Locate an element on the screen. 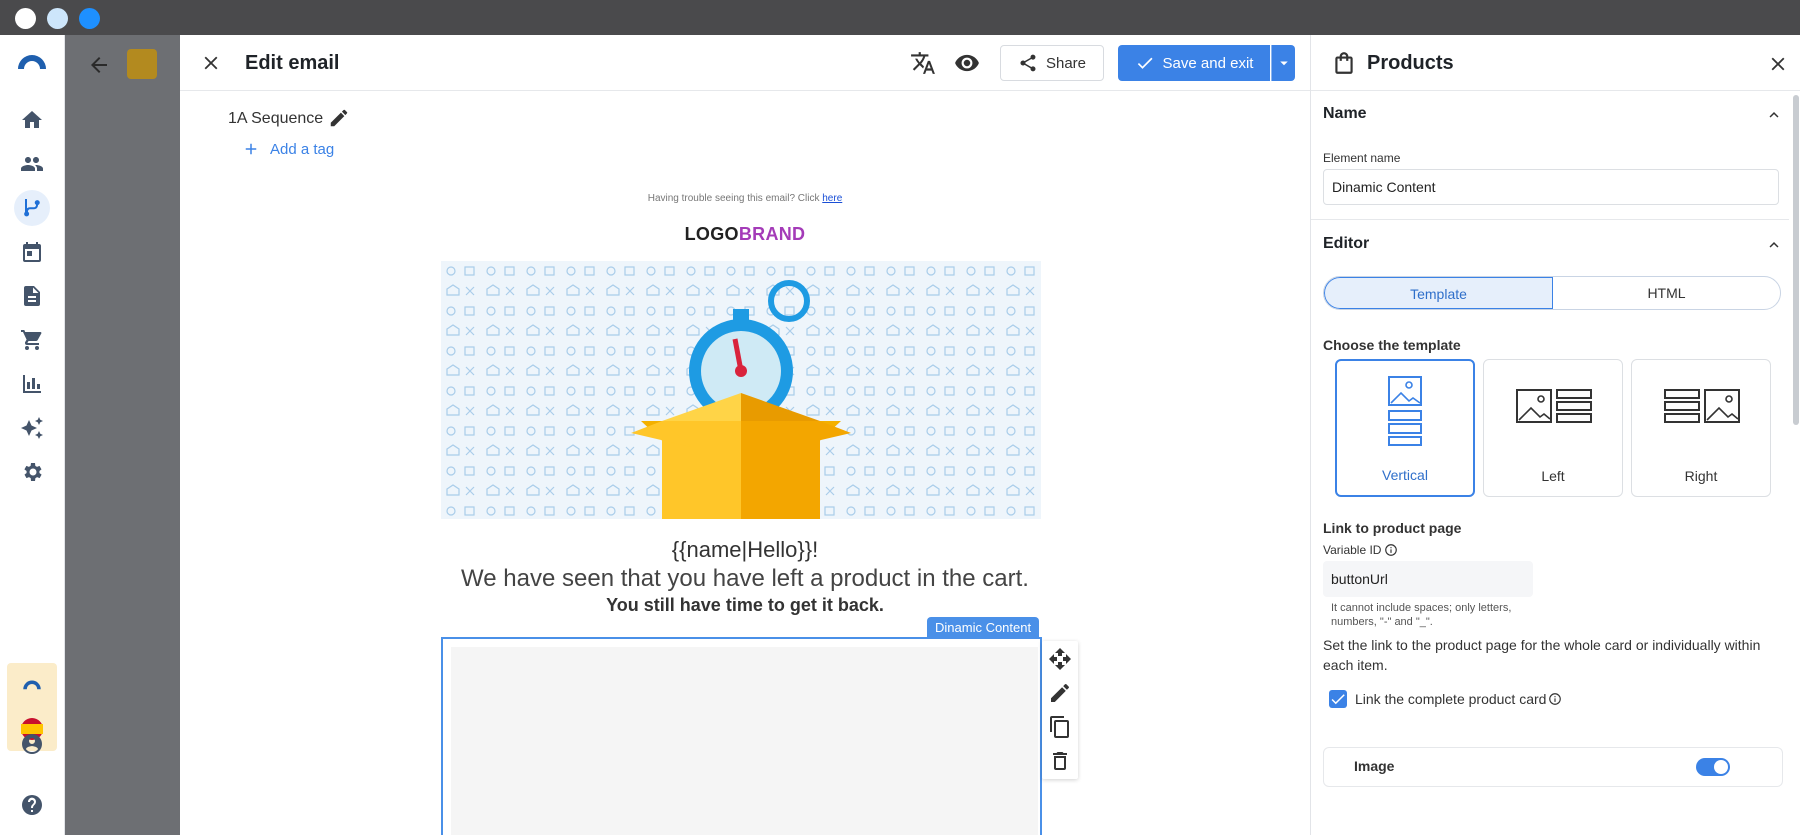 The width and height of the screenshot is (1800, 835). link-card-label-row: Link the complete product card is located at coordinates (1458, 699).